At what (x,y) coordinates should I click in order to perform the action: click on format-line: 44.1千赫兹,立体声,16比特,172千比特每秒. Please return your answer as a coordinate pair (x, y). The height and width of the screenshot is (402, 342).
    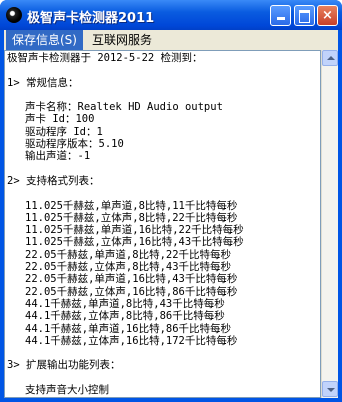
    Looking at the image, I should click on (131, 340).